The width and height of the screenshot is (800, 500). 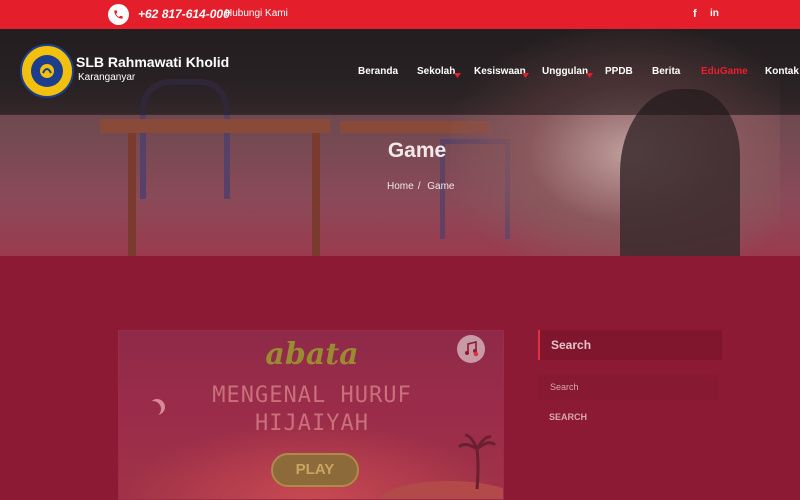 I want to click on facebook-icon: f, so click(x=695, y=14).